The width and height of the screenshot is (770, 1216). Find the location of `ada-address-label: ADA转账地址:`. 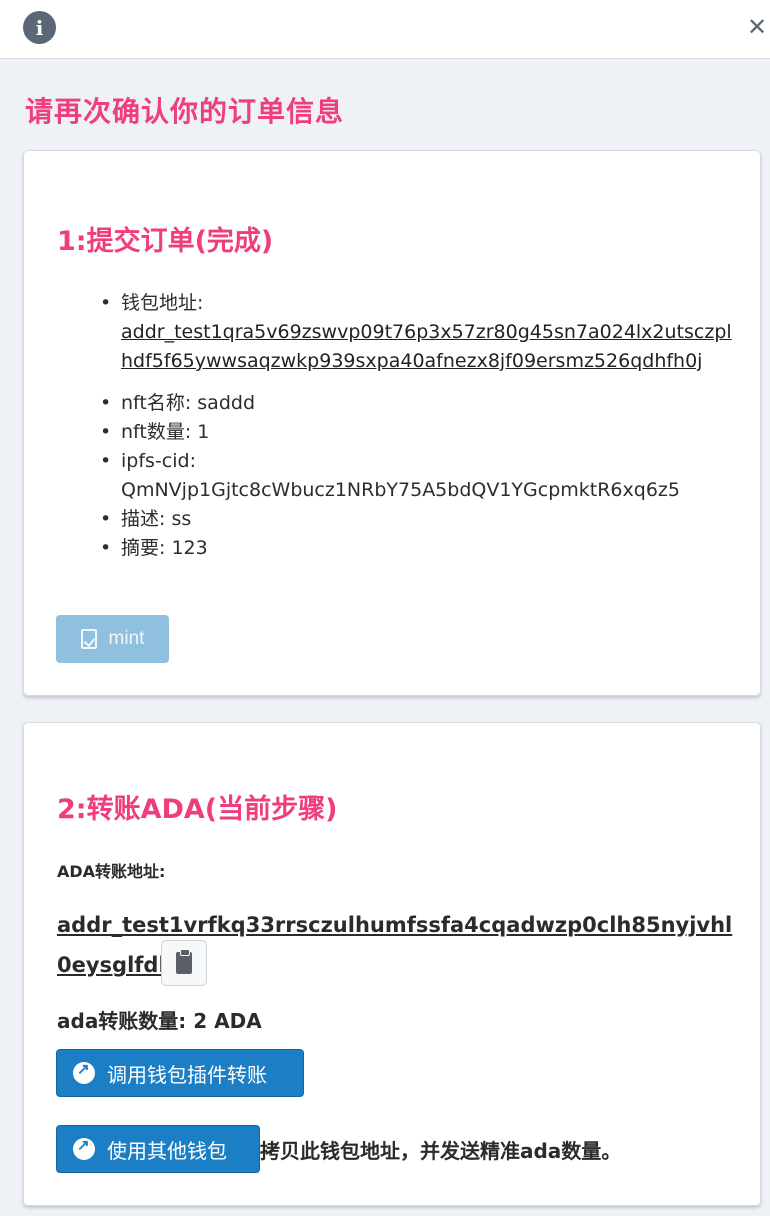

ada-address-label: ADA转账地址: is located at coordinates (111, 871).